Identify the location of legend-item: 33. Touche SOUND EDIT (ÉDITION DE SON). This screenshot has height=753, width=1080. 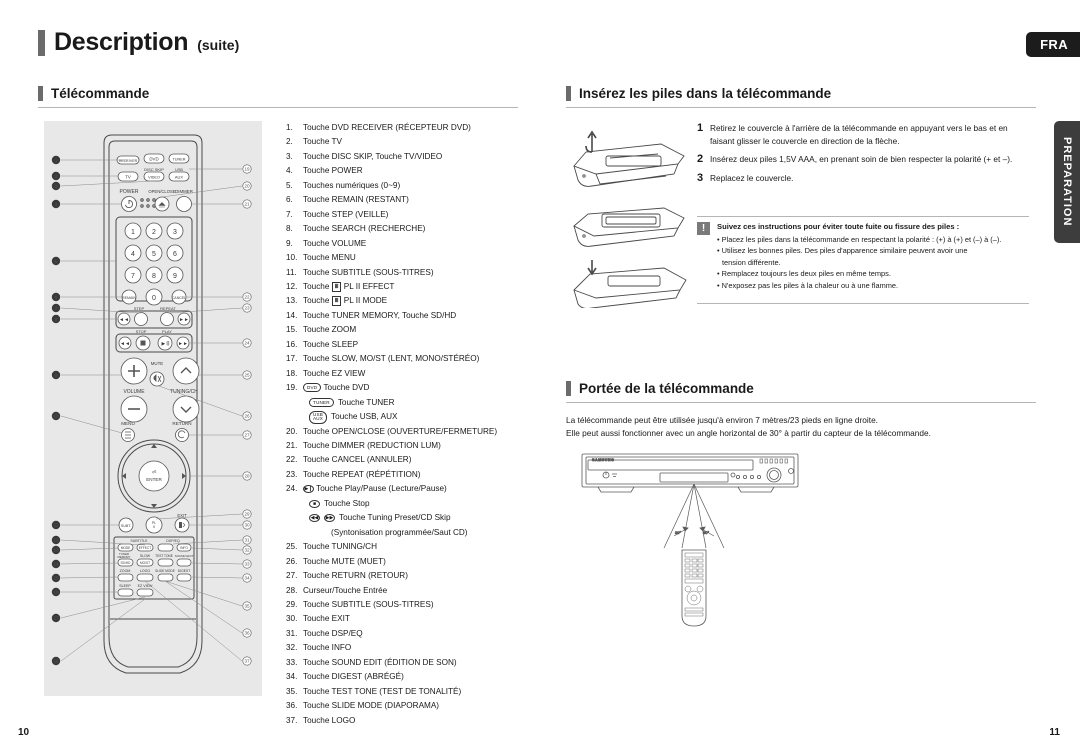
(411, 663).